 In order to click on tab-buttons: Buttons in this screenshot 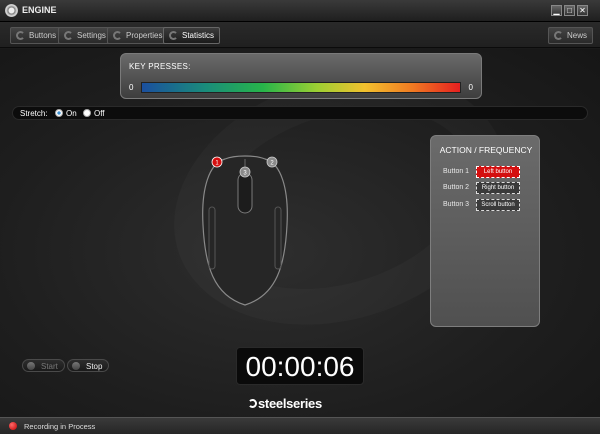, I will do `click(36, 35)`.